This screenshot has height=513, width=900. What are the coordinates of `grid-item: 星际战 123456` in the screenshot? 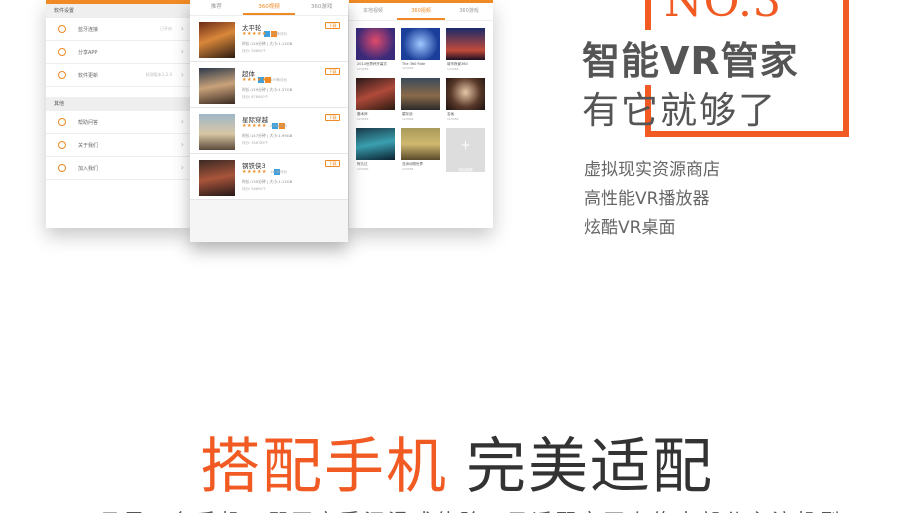 It's located at (420, 100).